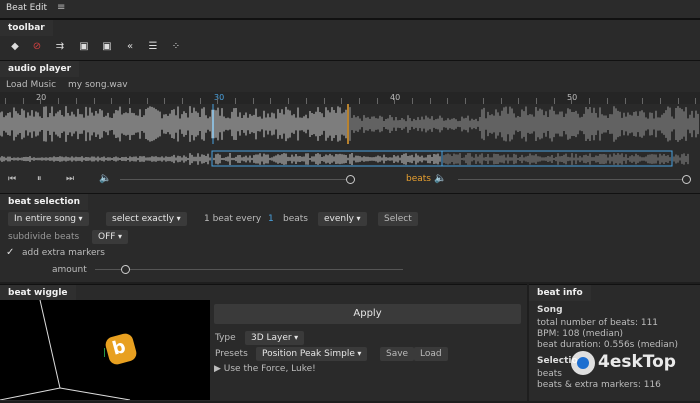  What do you see at coordinates (105, 178) in the screenshot?
I see `volume-icon: 🔈` at bounding box center [105, 178].